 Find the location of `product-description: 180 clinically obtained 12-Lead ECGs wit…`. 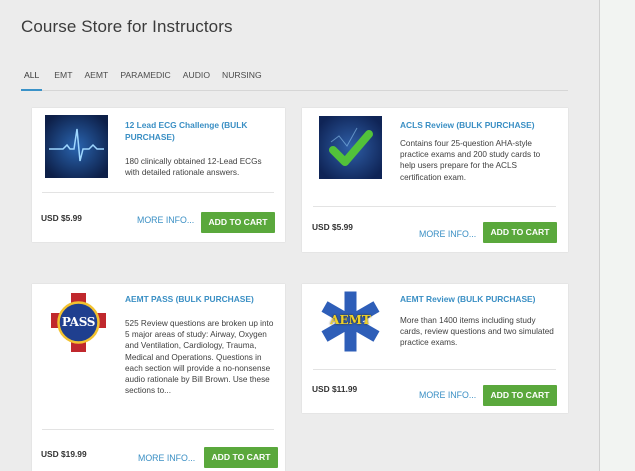

product-description: 180 clinically obtained 12-Lead ECGs wit… is located at coordinates (193, 167).